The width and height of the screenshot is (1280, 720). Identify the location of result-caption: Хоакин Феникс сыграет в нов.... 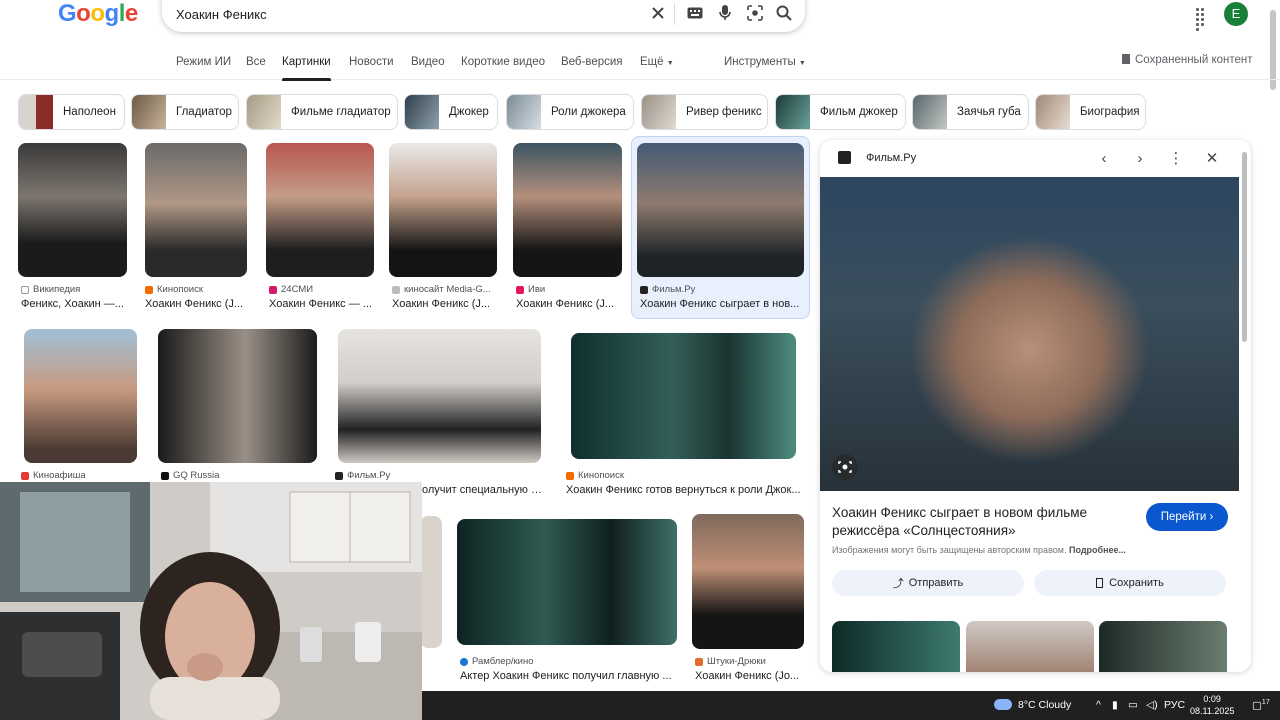
(721, 304).